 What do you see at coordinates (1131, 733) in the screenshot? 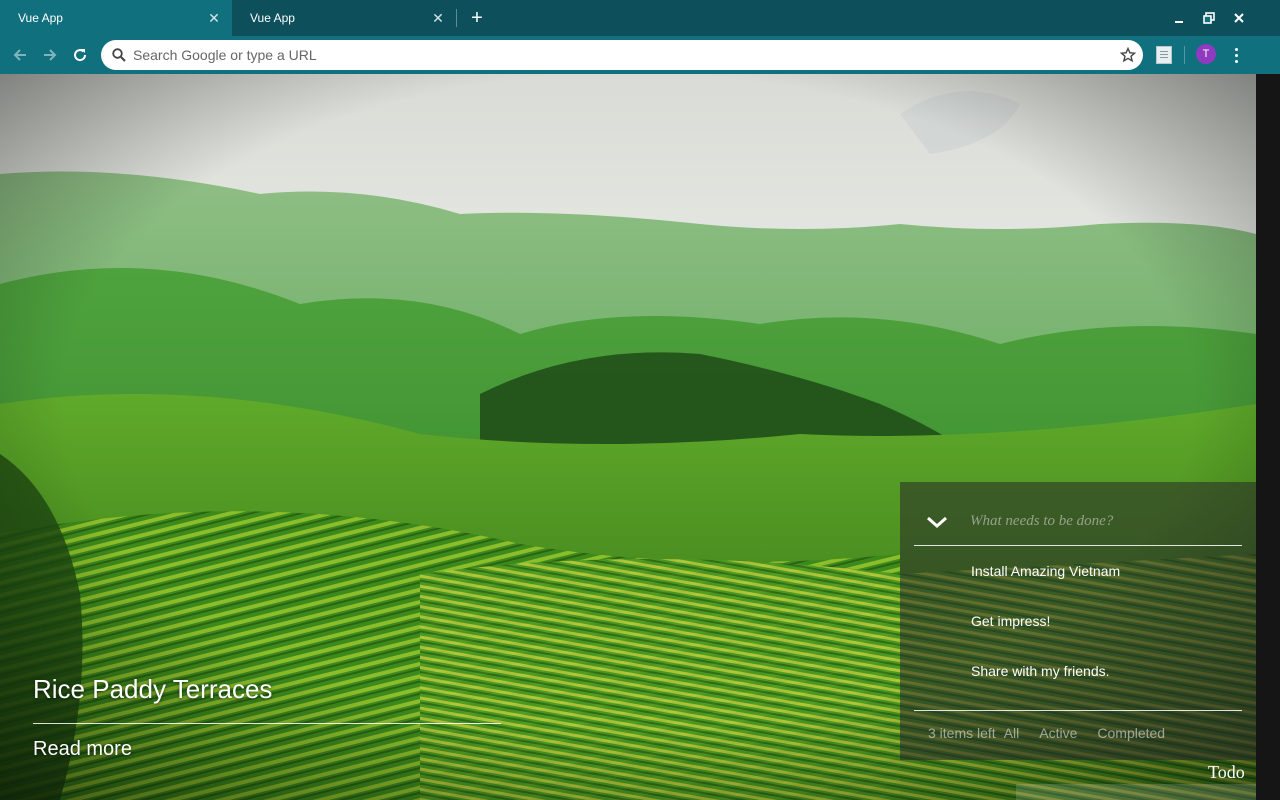
I see `filter-completed: Completed` at bounding box center [1131, 733].